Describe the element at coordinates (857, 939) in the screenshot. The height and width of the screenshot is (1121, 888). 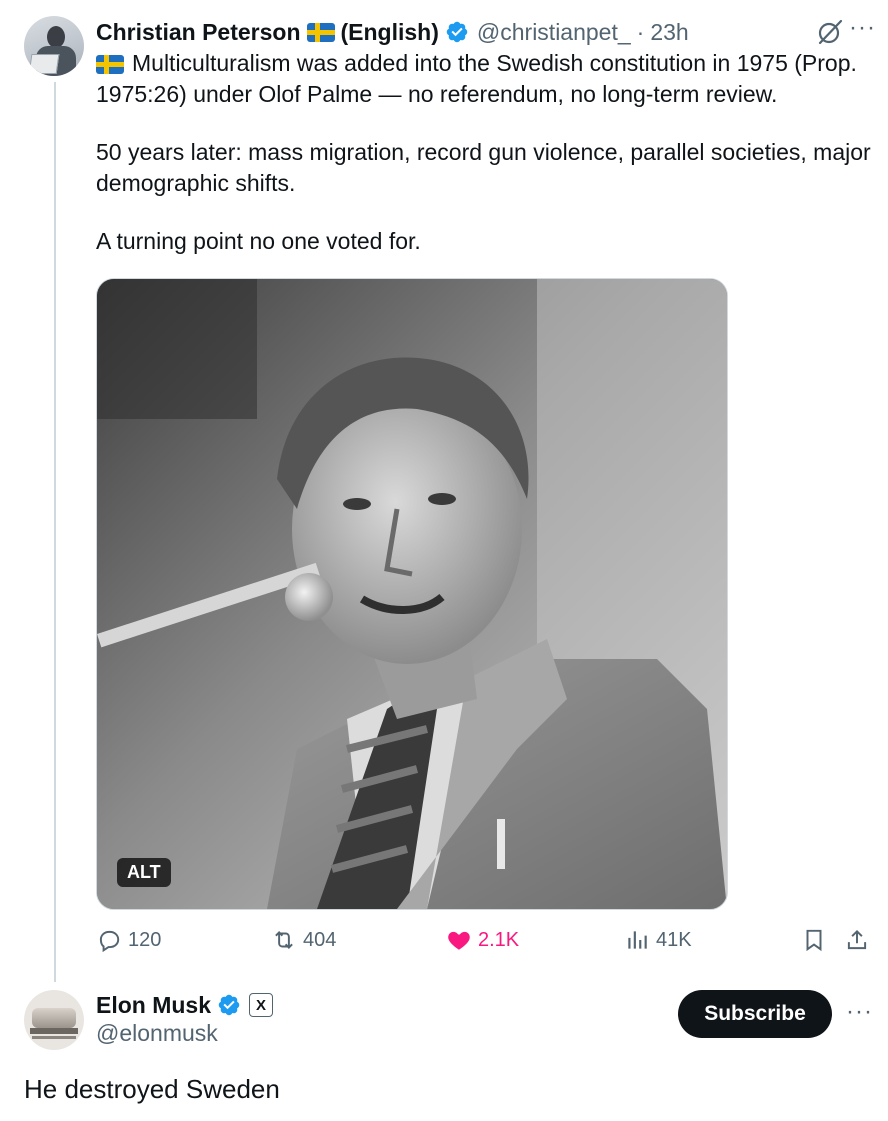
I see `share-icon` at that location.